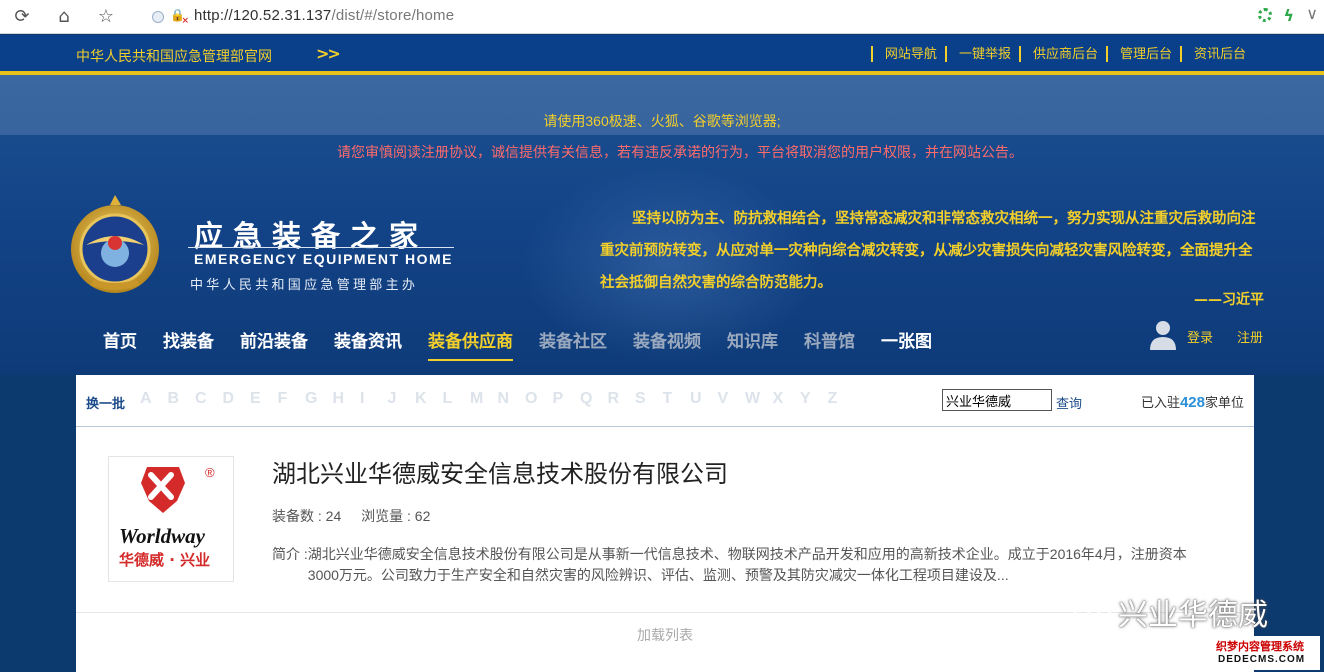  I want to click on supplier-count: 已入驻428家单位, so click(1192, 402).